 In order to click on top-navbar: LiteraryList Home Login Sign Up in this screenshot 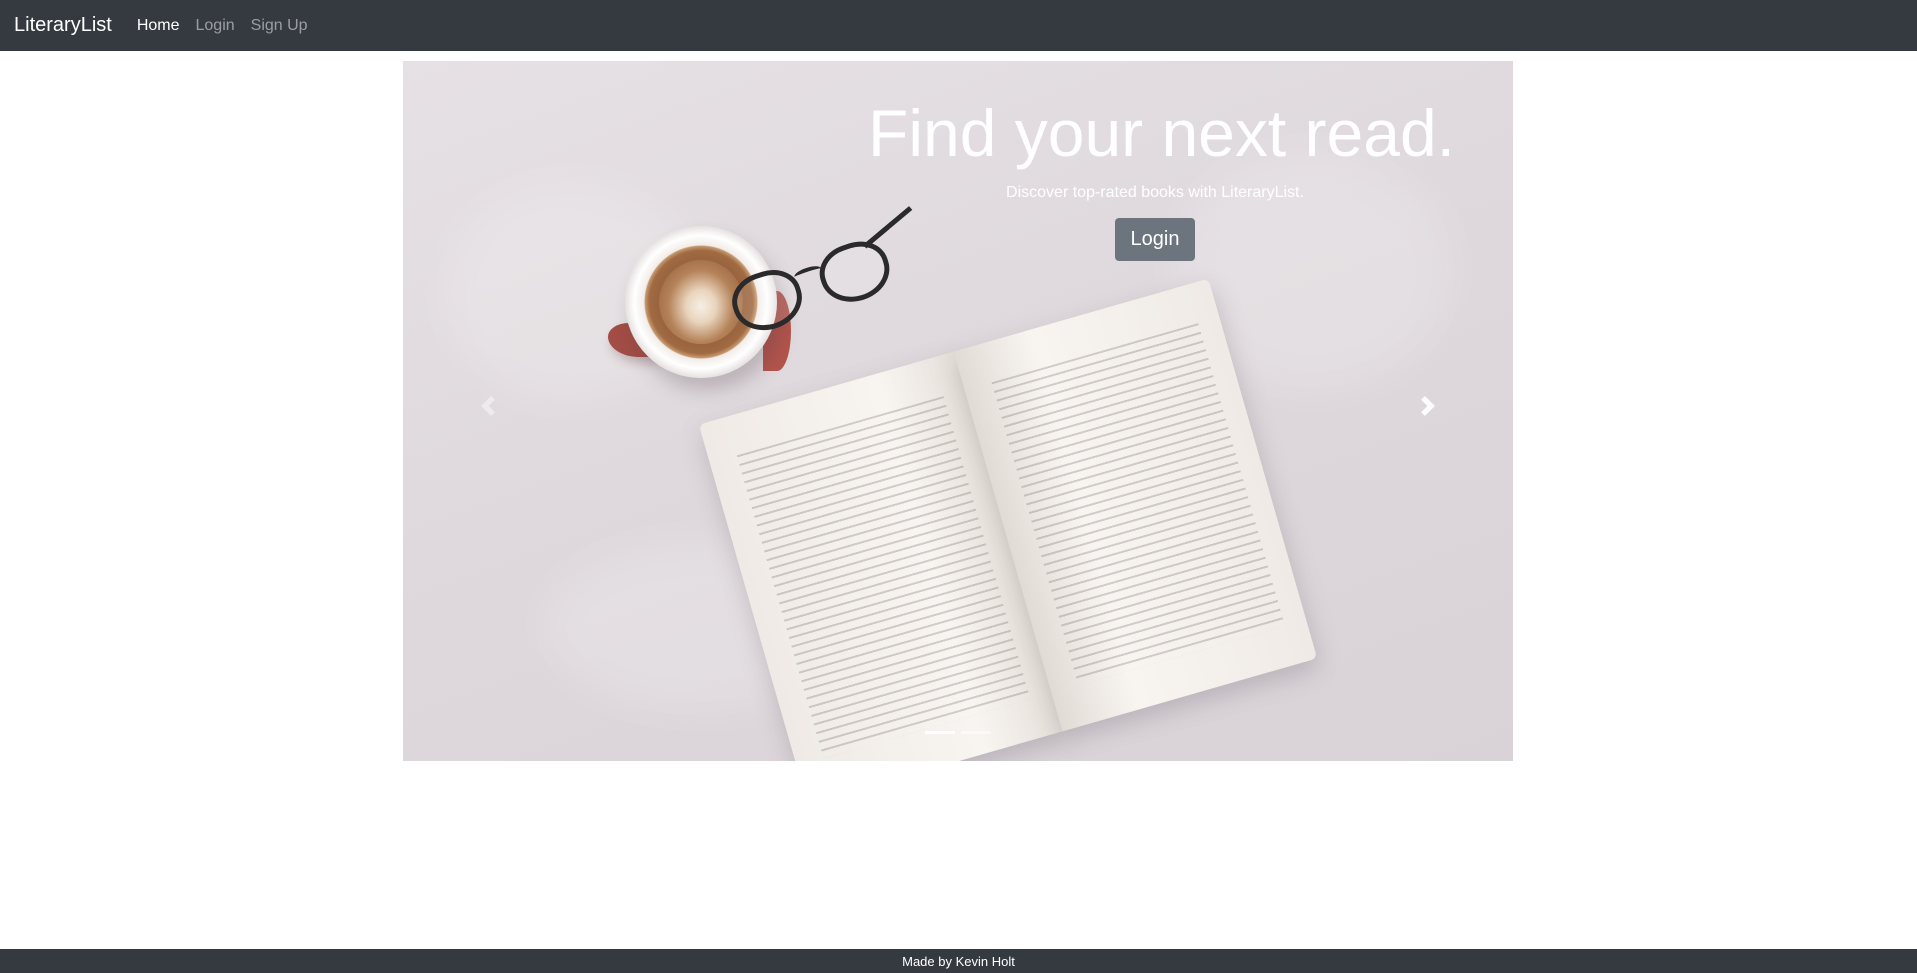, I will do `click(958, 25)`.